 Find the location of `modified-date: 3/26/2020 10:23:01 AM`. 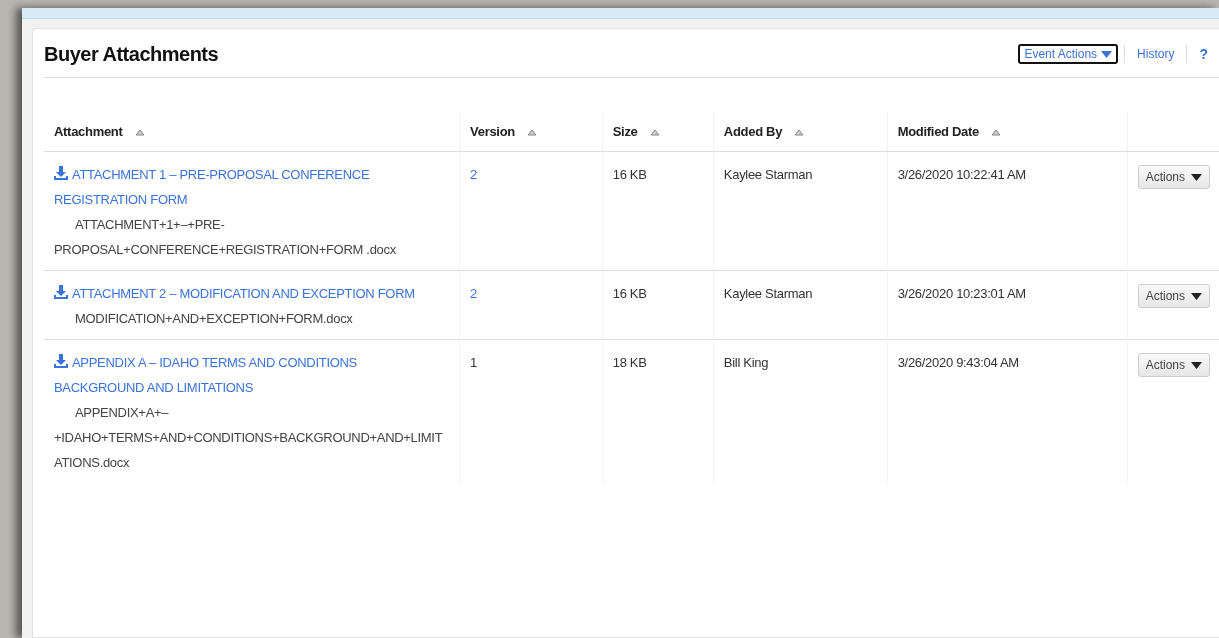

modified-date: 3/26/2020 10:23:01 AM is located at coordinates (961, 293).